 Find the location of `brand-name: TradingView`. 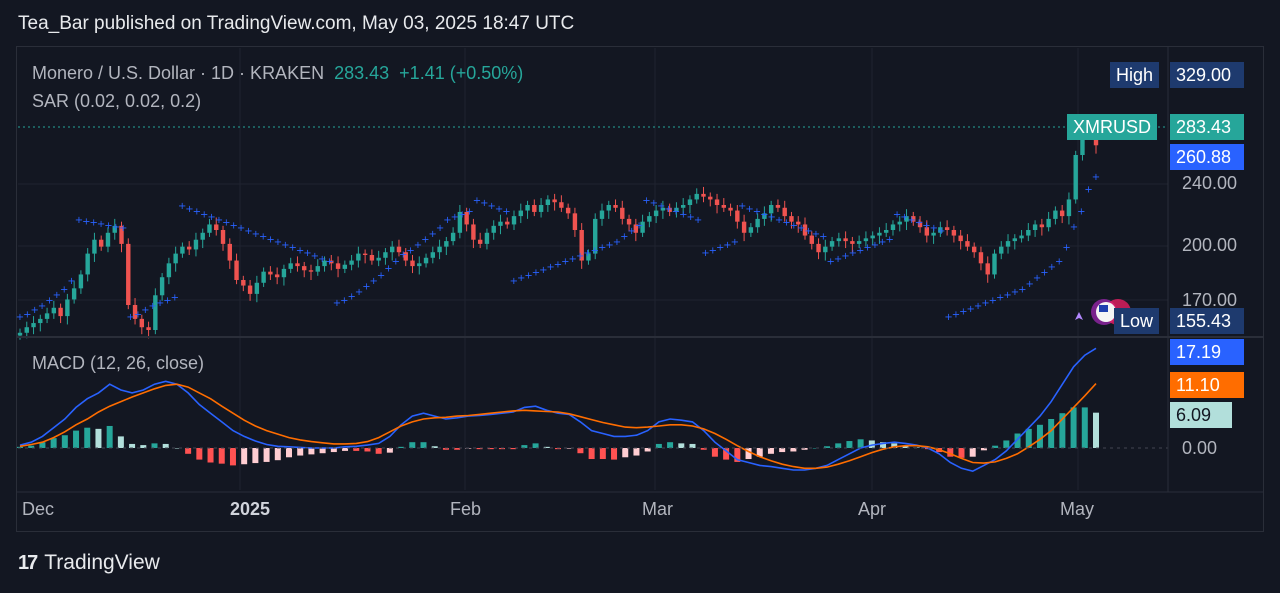

brand-name: TradingView is located at coordinates (102, 562).